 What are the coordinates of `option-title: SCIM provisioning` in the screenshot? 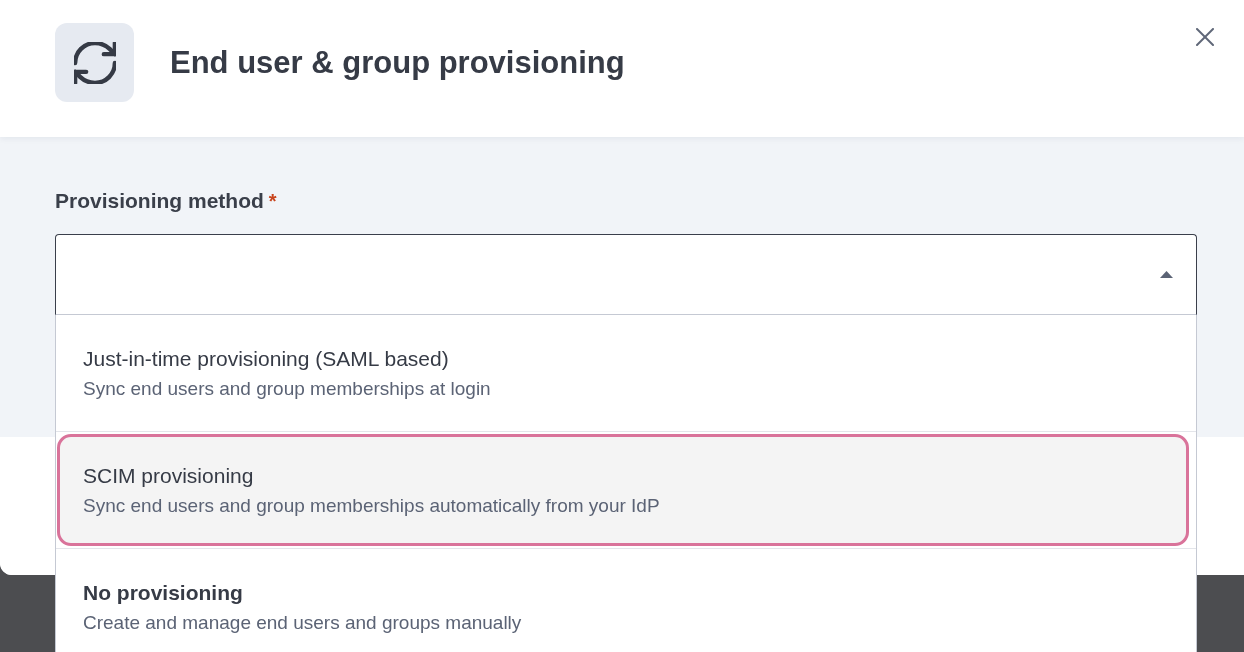 It's located at (168, 475).